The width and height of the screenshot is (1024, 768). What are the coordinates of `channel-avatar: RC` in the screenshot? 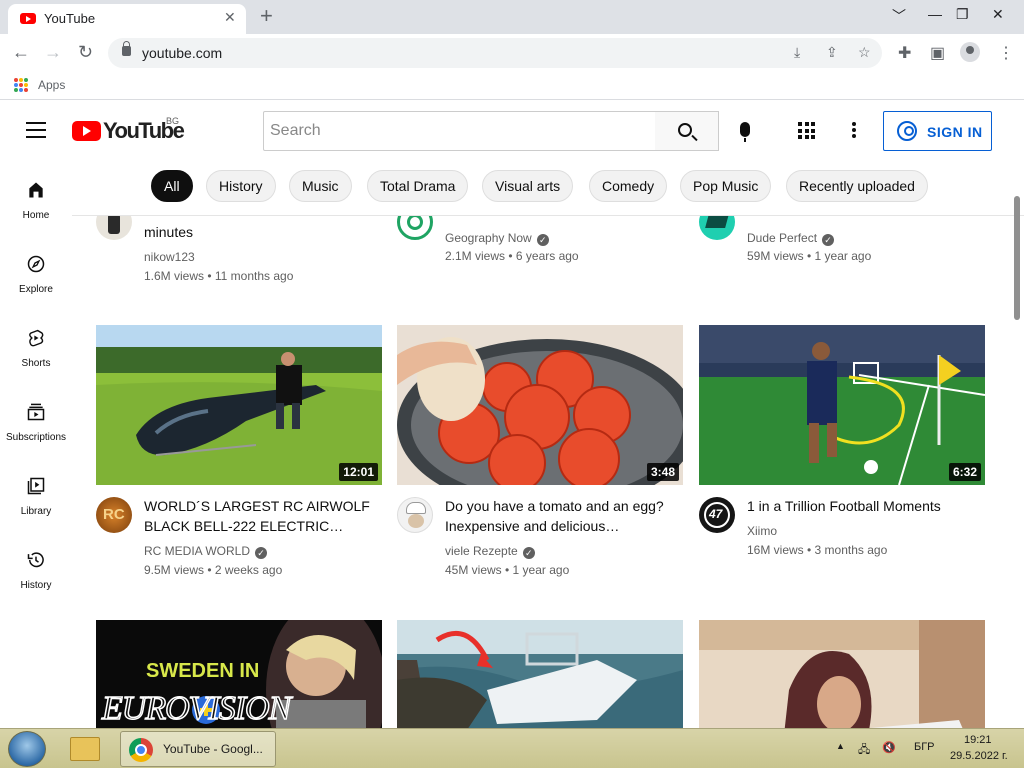 It's located at (114, 515).